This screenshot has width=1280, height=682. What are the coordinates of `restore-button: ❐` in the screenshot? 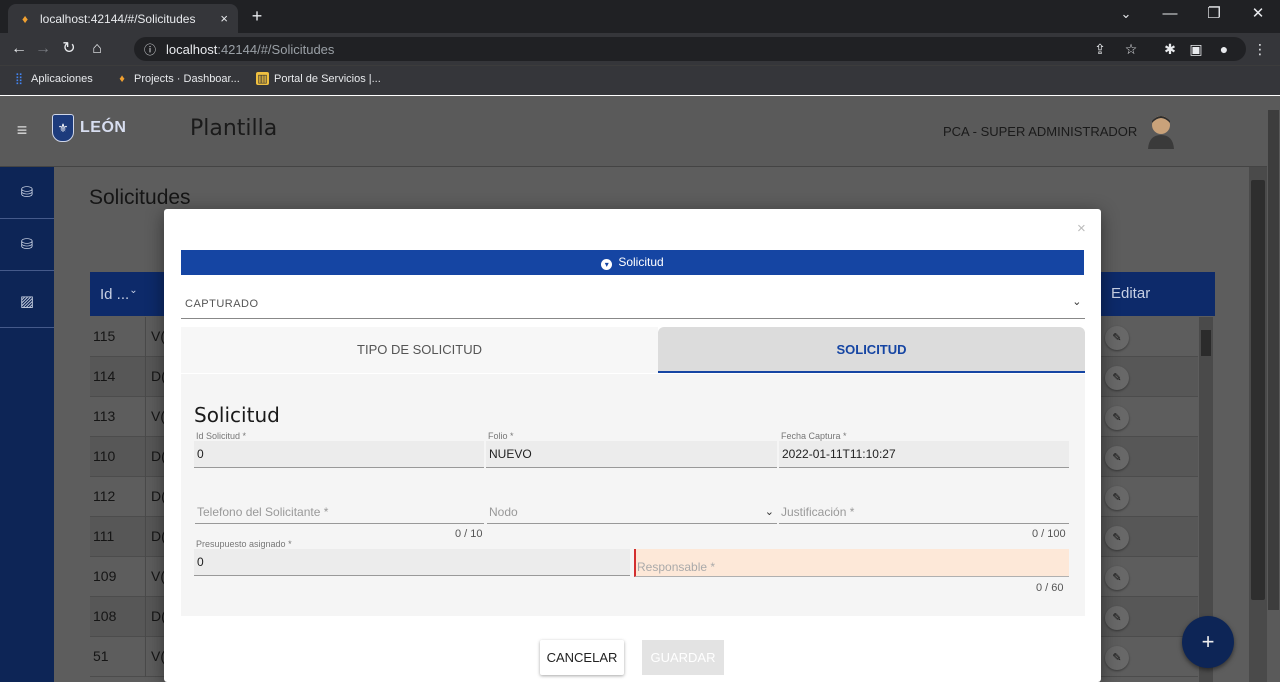 It's located at (1214, 15).